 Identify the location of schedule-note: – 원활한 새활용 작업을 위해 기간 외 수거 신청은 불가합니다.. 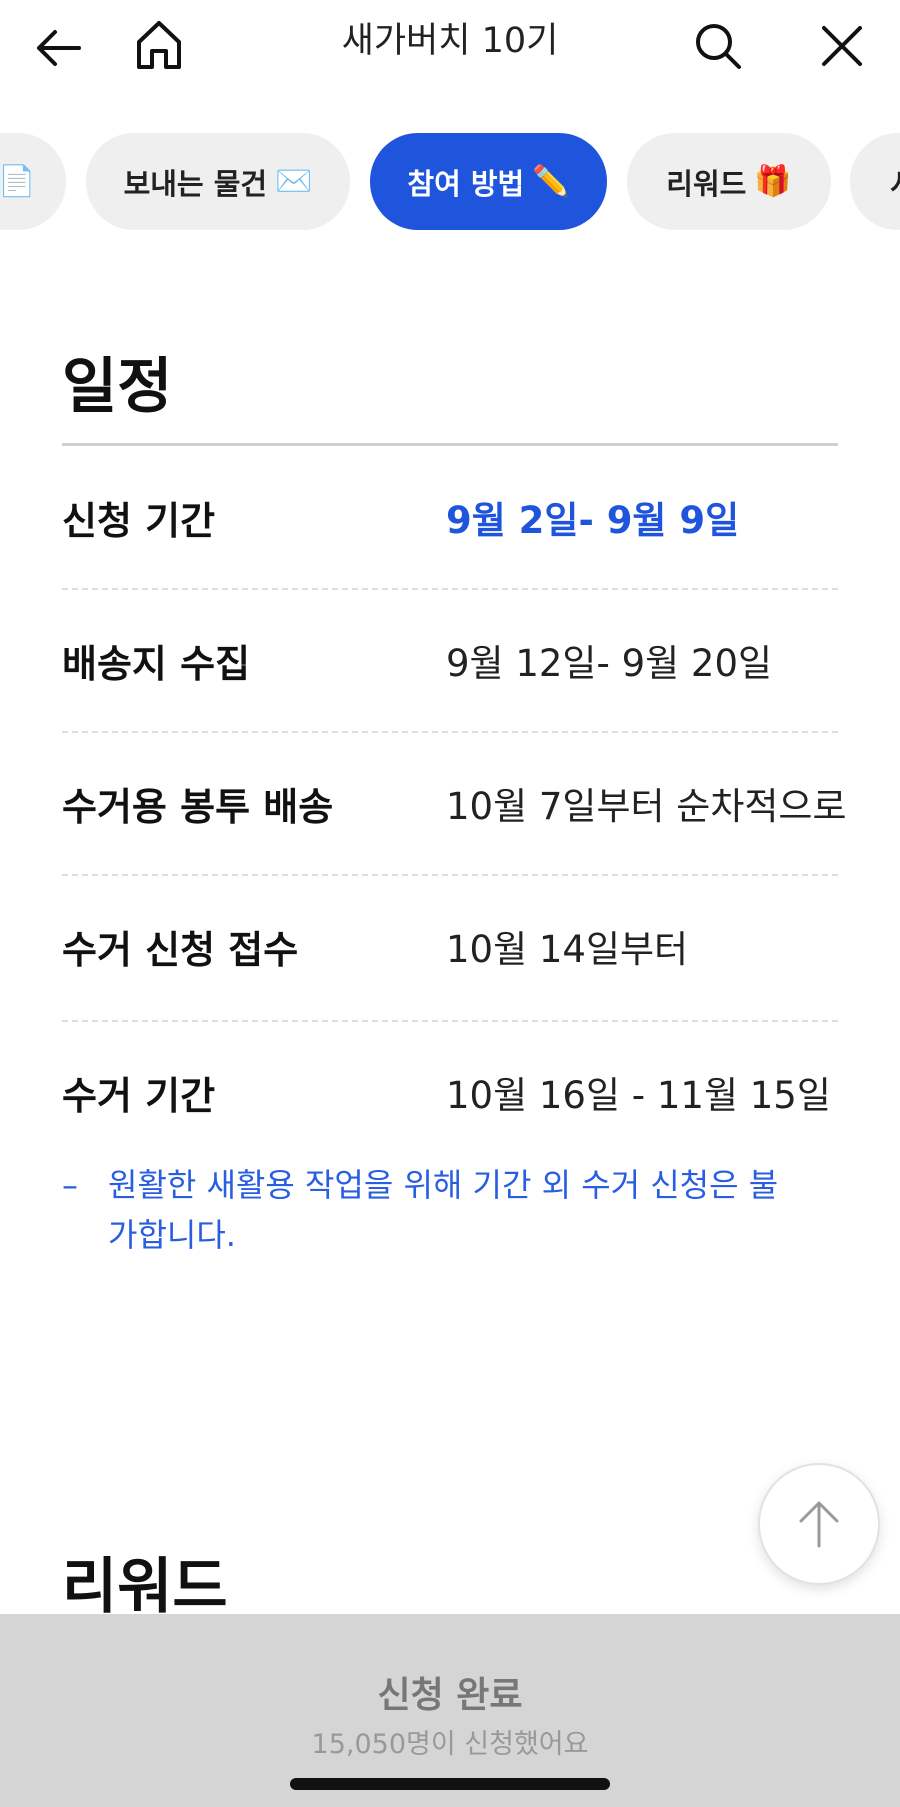
(432, 1210).